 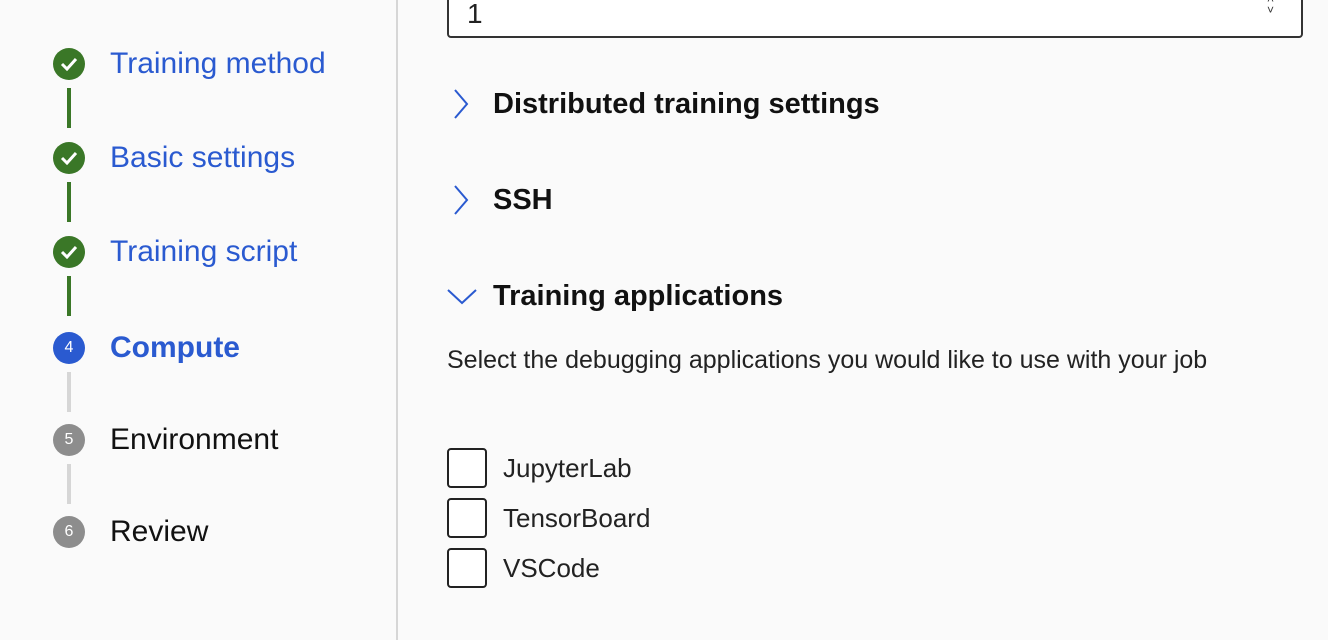 What do you see at coordinates (475, 14) in the screenshot?
I see `input-value: 1` at bounding box center [475, 14].